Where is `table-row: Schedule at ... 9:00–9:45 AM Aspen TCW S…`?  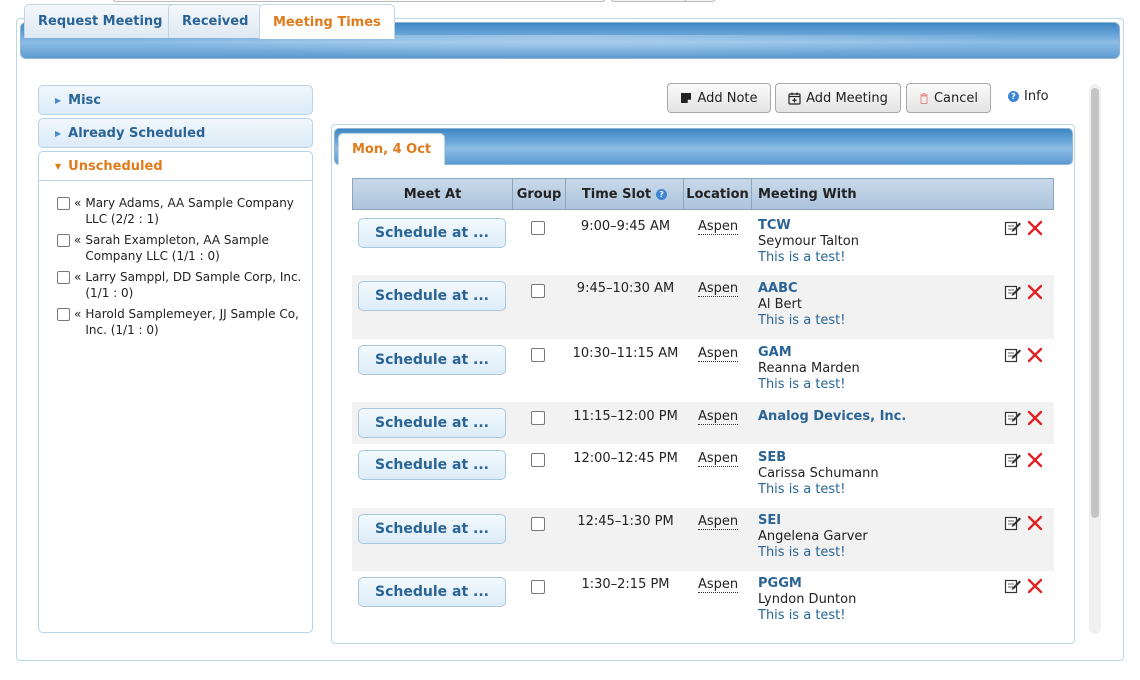 table-row: Schedule at ... 9:00–9:45 AM Aspen TCW S… is located at coordinates (703, 243).